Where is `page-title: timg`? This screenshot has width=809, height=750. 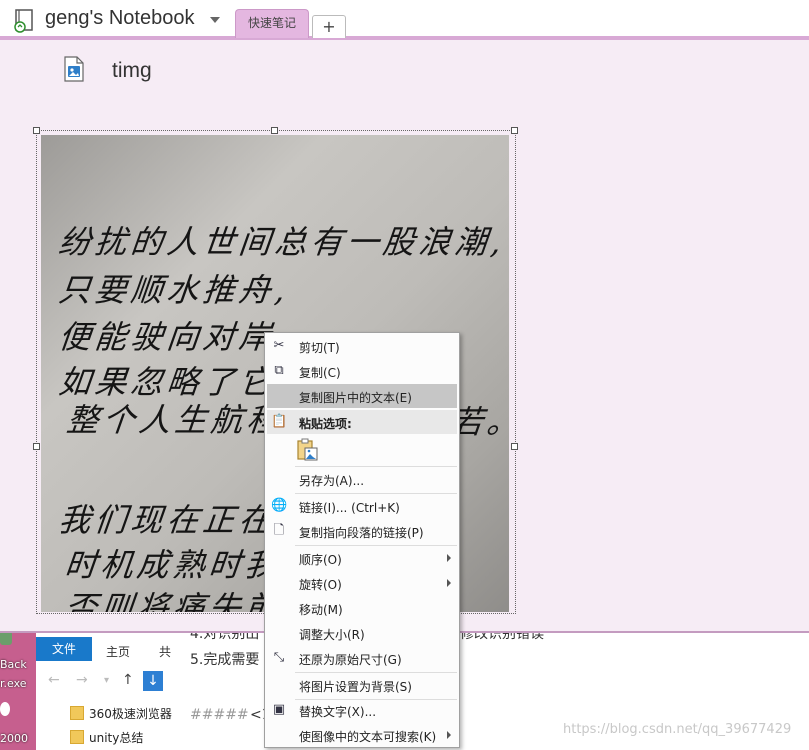 page-title: timg is located at coordinates (132, 71).